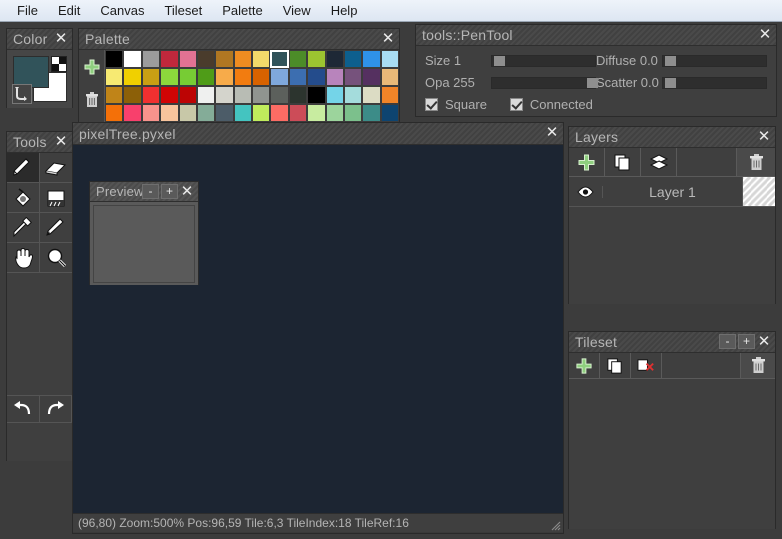  I want to click on square-checkbox, so click(431, 104).